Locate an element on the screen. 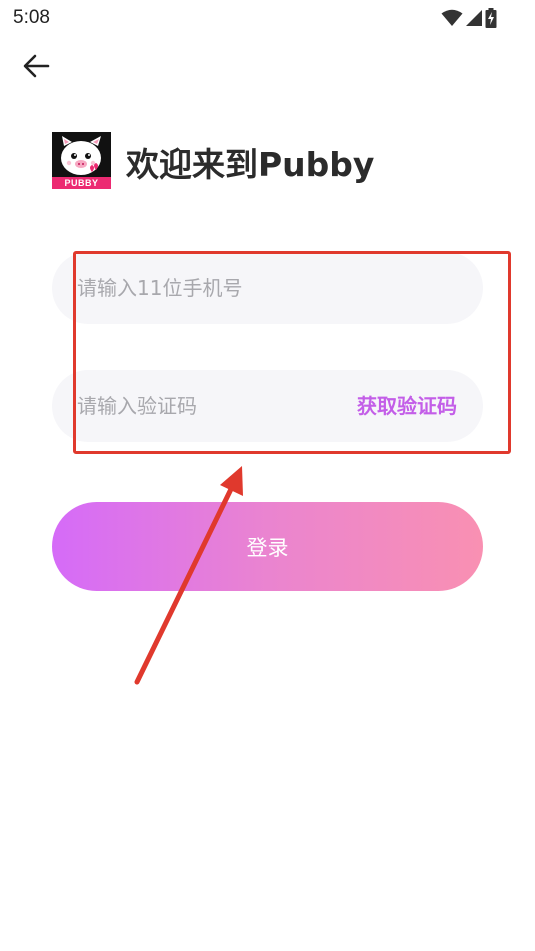 The image size is (535, 951). wifi-icon is located at coordinates (452, 18).